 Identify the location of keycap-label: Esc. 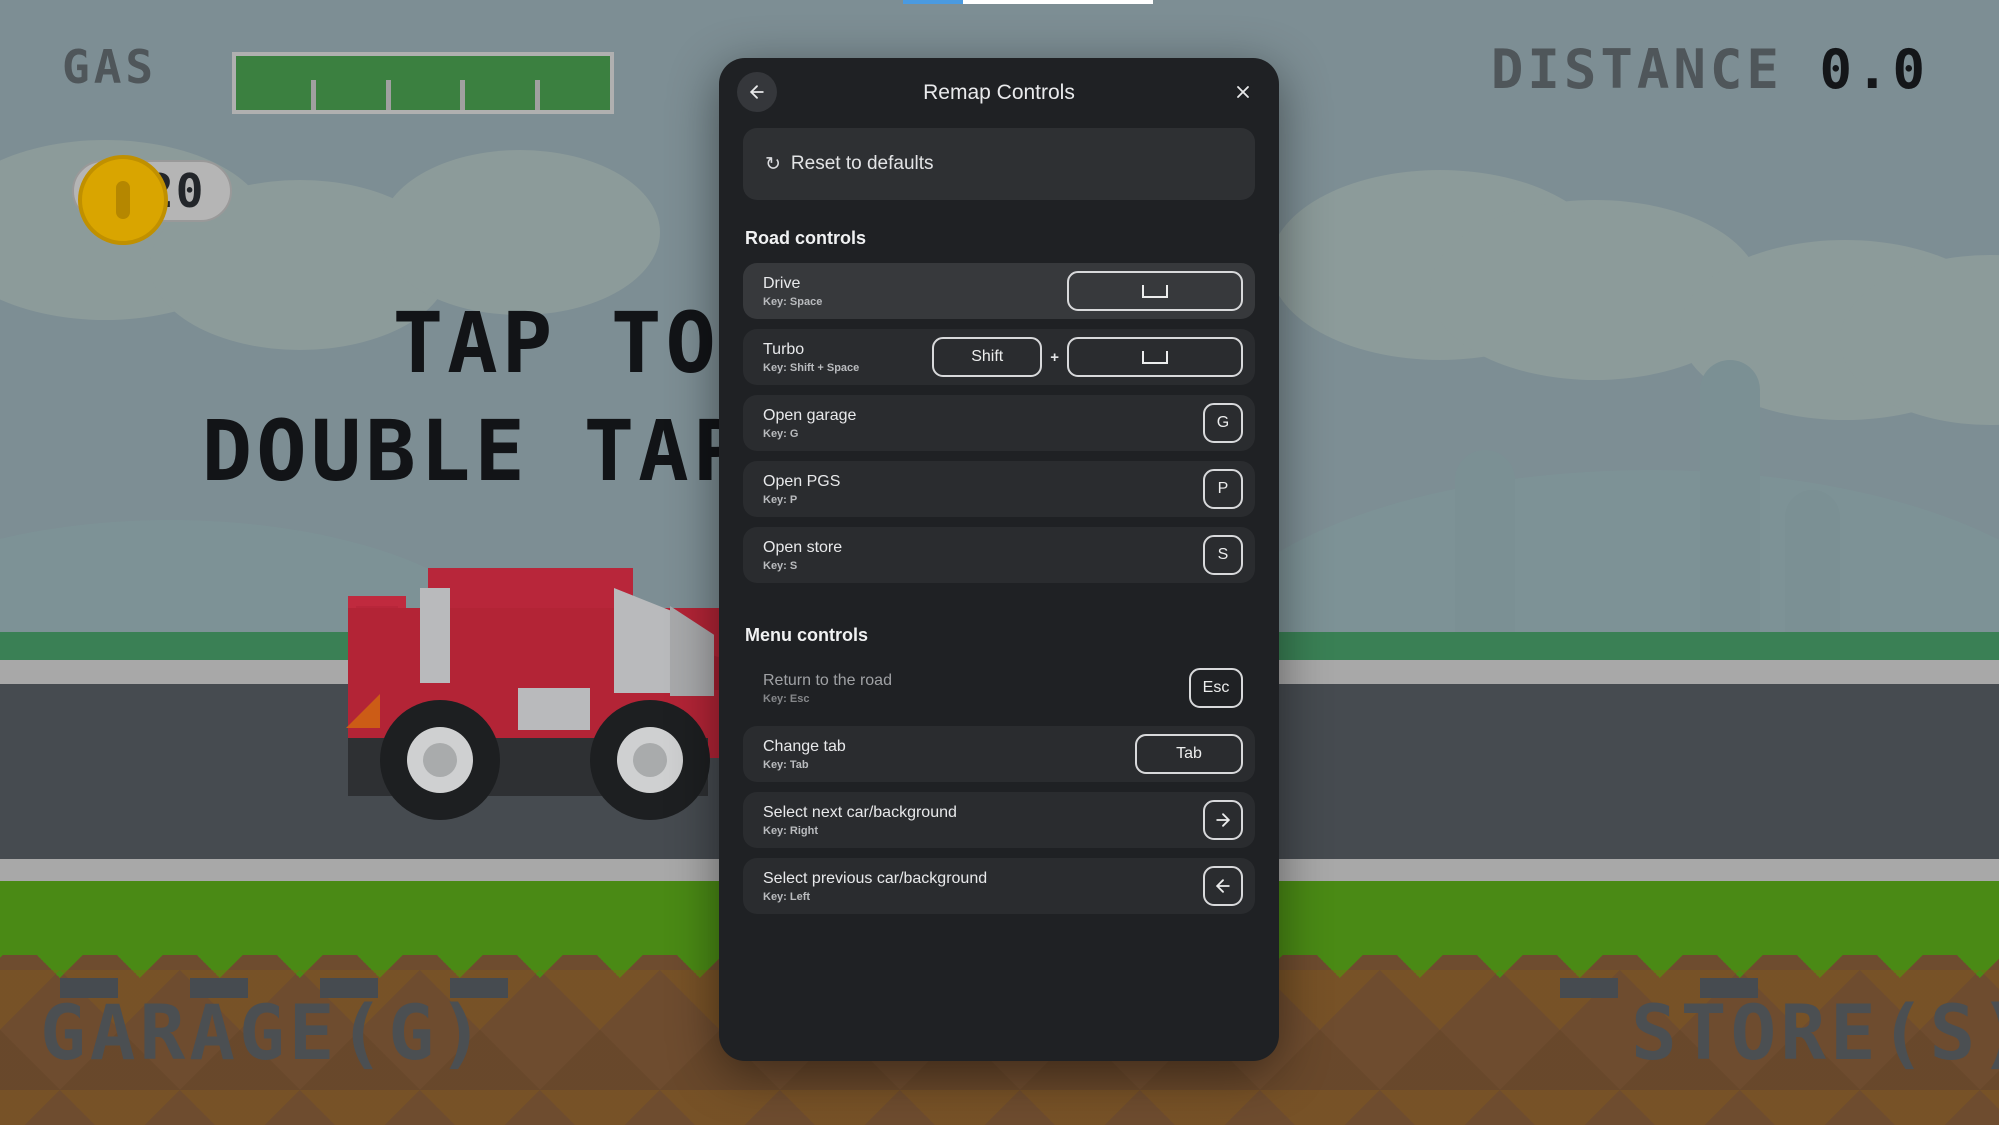
(1216, 687).